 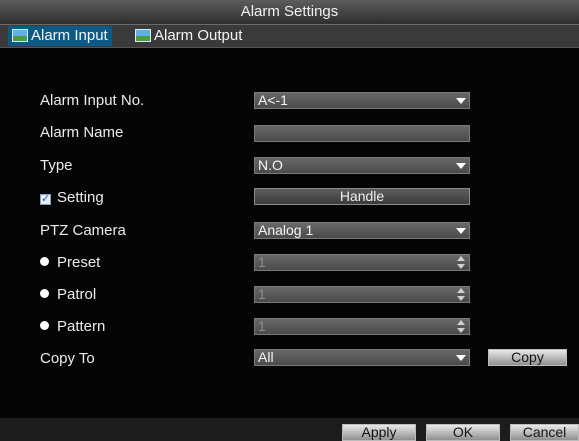 What do you see at coordinates (289, 12) in the screenshot?
I see `window-title: Alarm Settings` at bounding box center [289, 12].